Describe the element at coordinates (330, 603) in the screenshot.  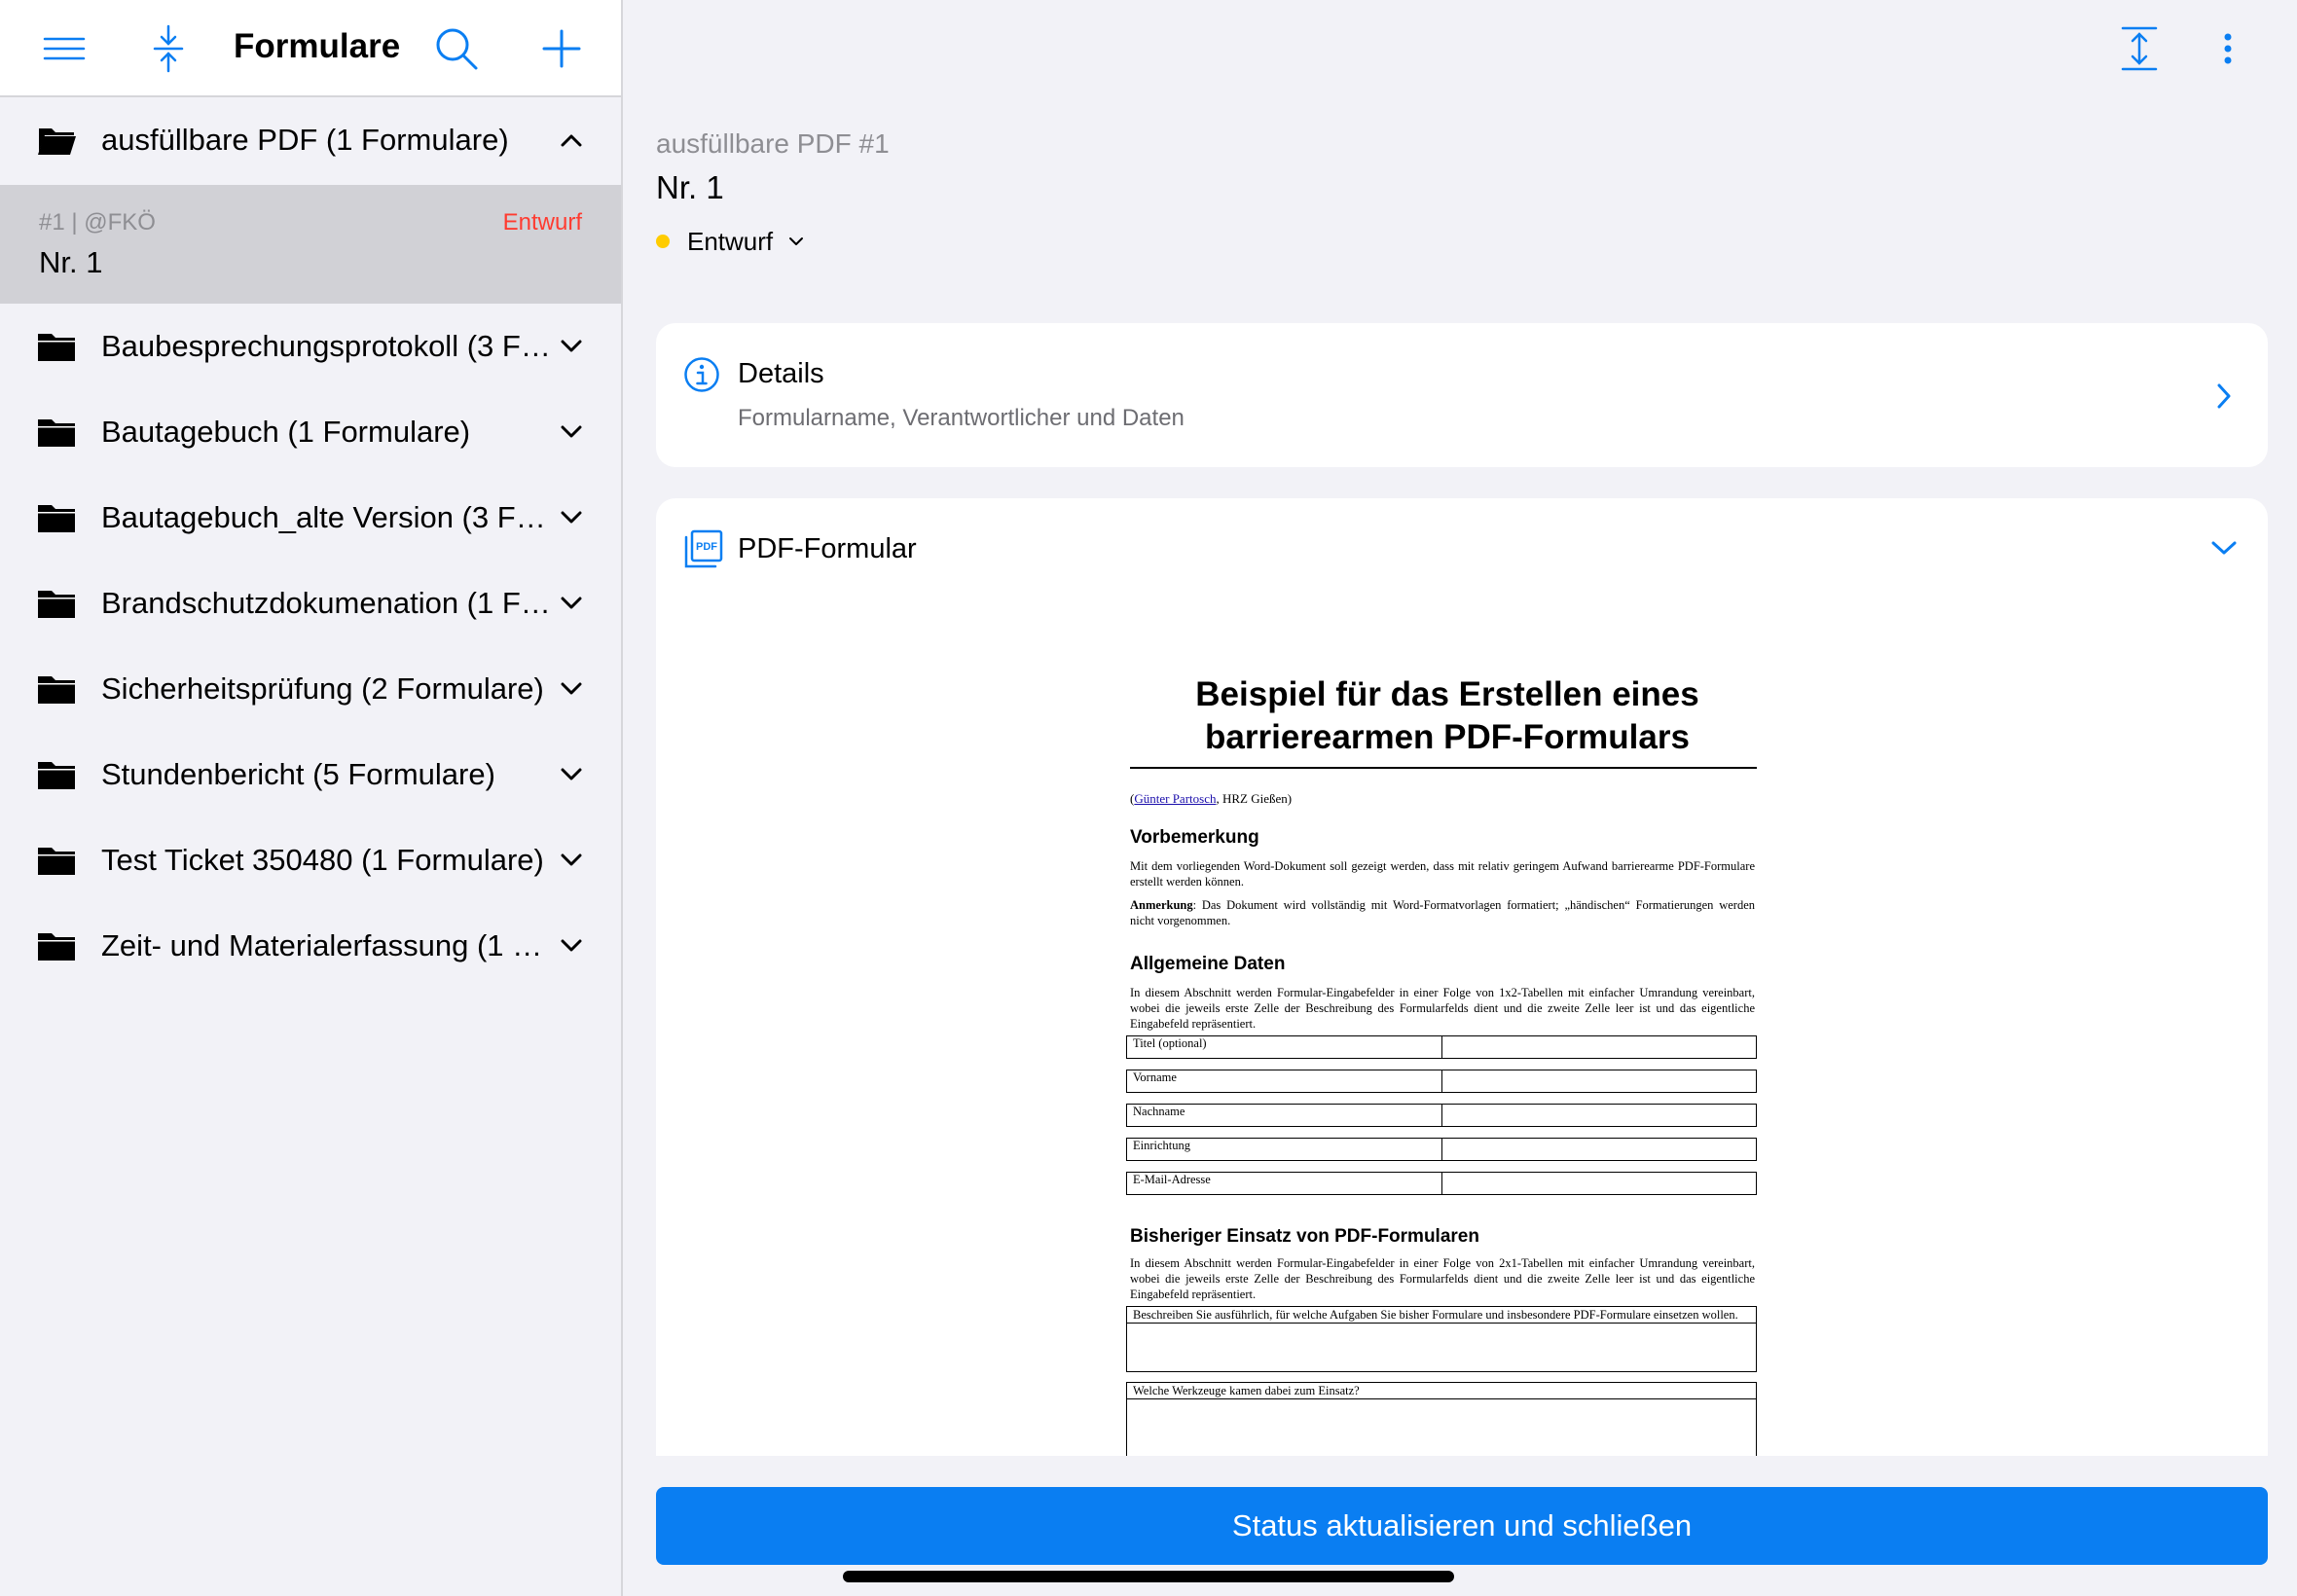
I see `folder-label: Brandschutzdokumenation (1 Formulare)` at that location.